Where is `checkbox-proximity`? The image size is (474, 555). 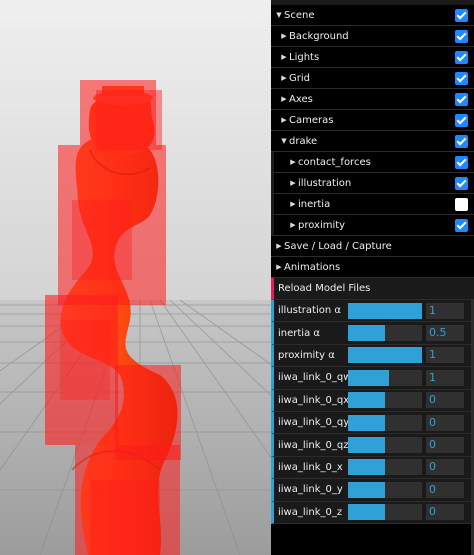
checkbox-proximity is located at coordinates (461, 225).